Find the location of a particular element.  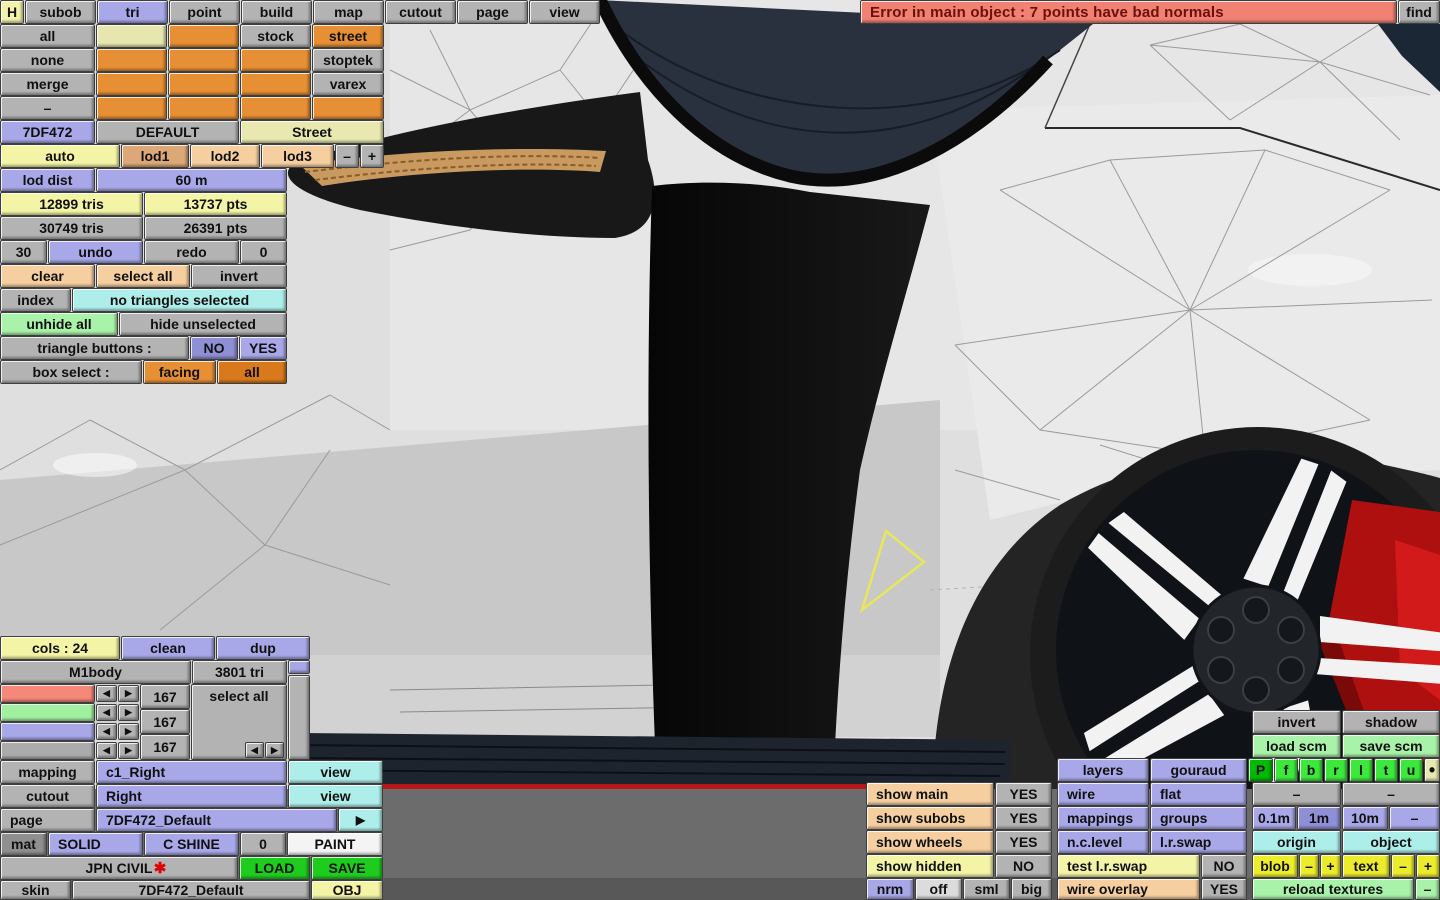

load-scm-button: load scm is located at coordinates (1296, 746).